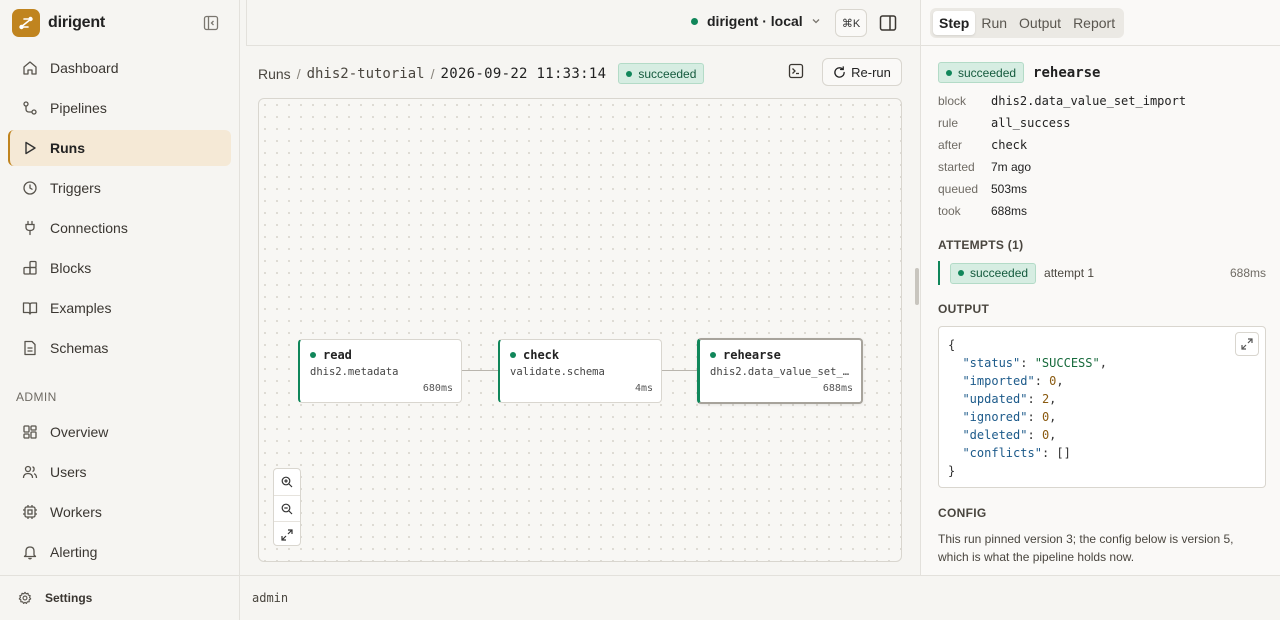 The height and width of the screenshot is (620, 1280). What do you see at coordinates (1009, 189) in the screenshot?
I see `detail-value: 503ms` at bounding box center [1009, 189].